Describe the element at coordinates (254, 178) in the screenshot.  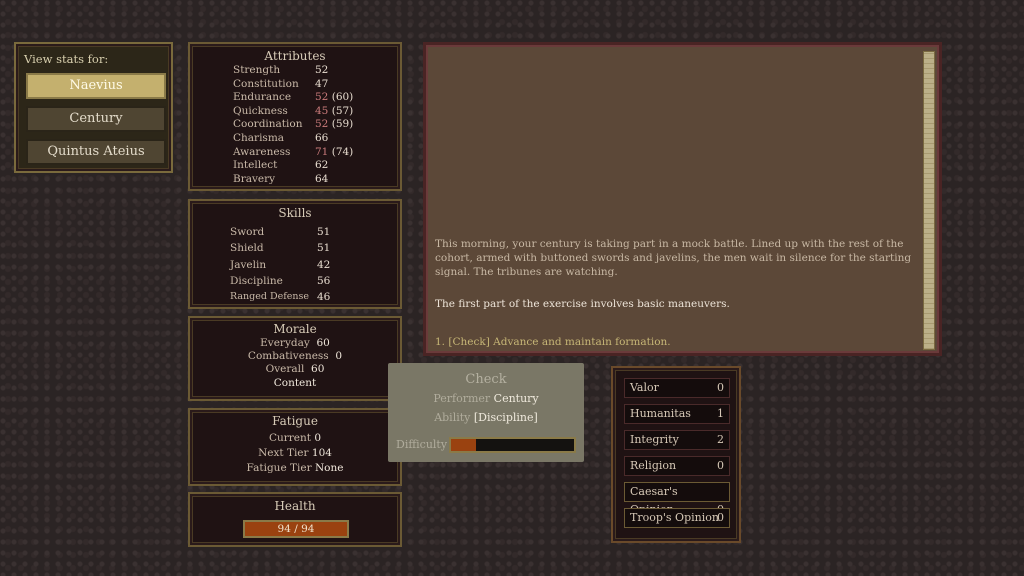
I see `attribute-label: Bravery` at that location.